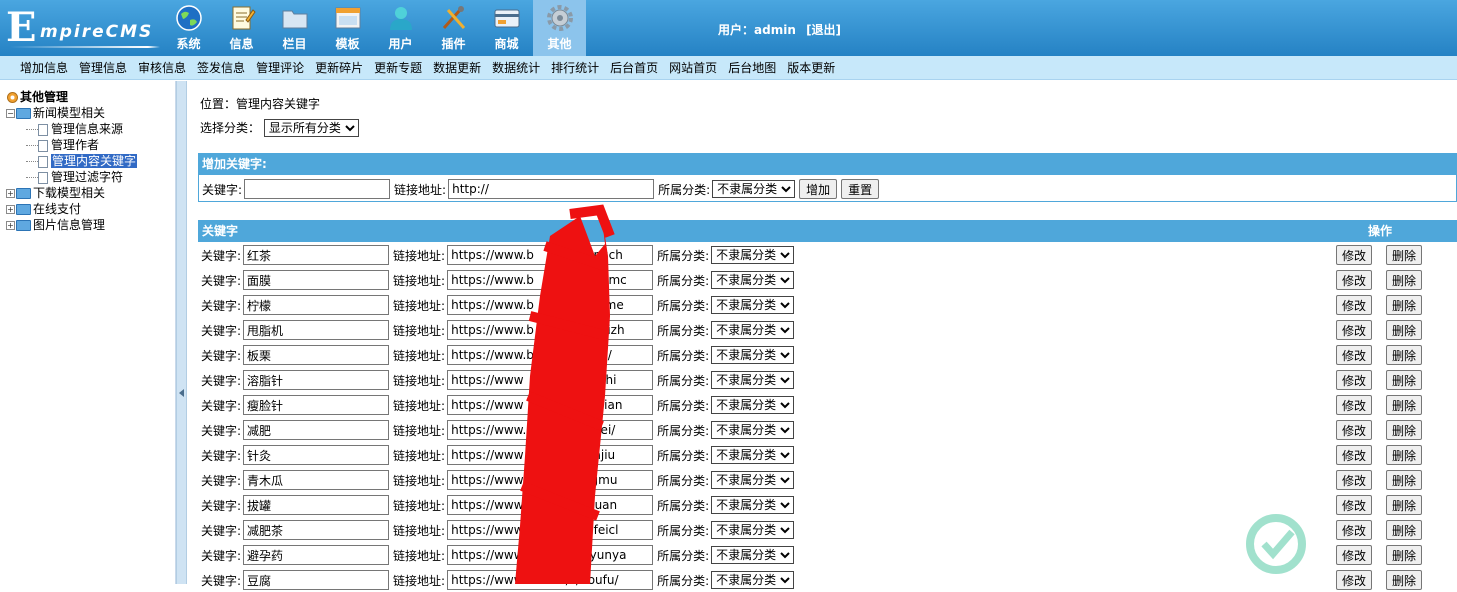 The width and height of the screenshot is (1457, 592). I want to click on gear-icon, so click(559, 18).